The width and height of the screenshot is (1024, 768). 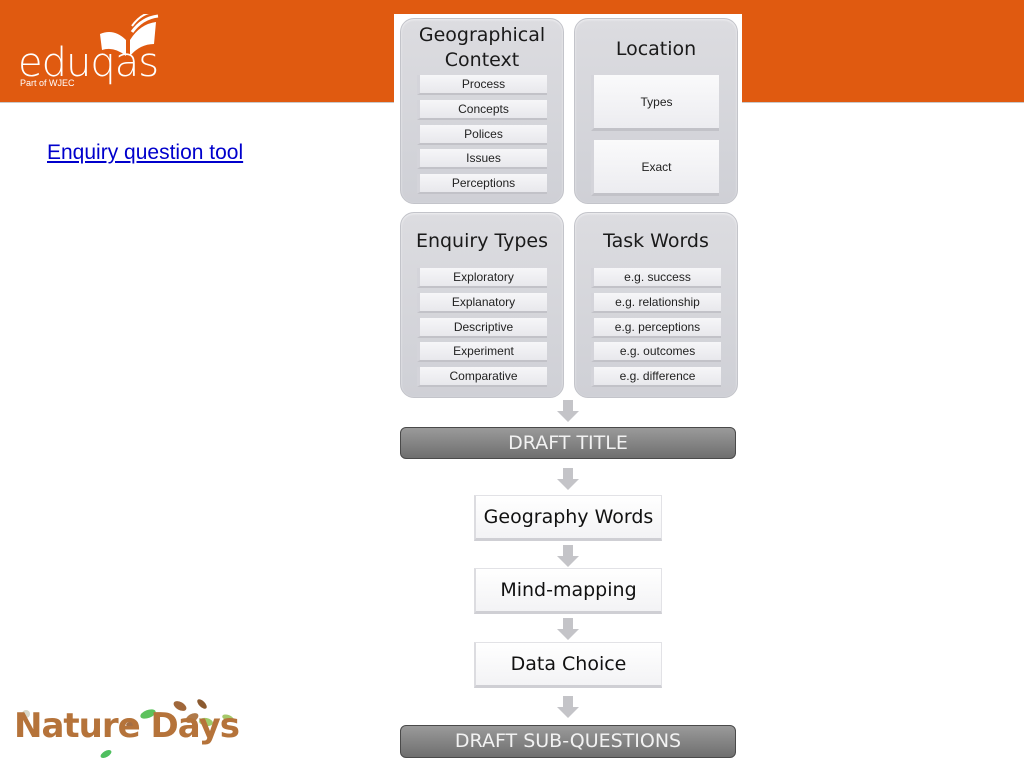 What do you see at coordinates (656, 278) in the screenshot?
I see `chip-success: e.g. success` at bounding box center [656, 278].